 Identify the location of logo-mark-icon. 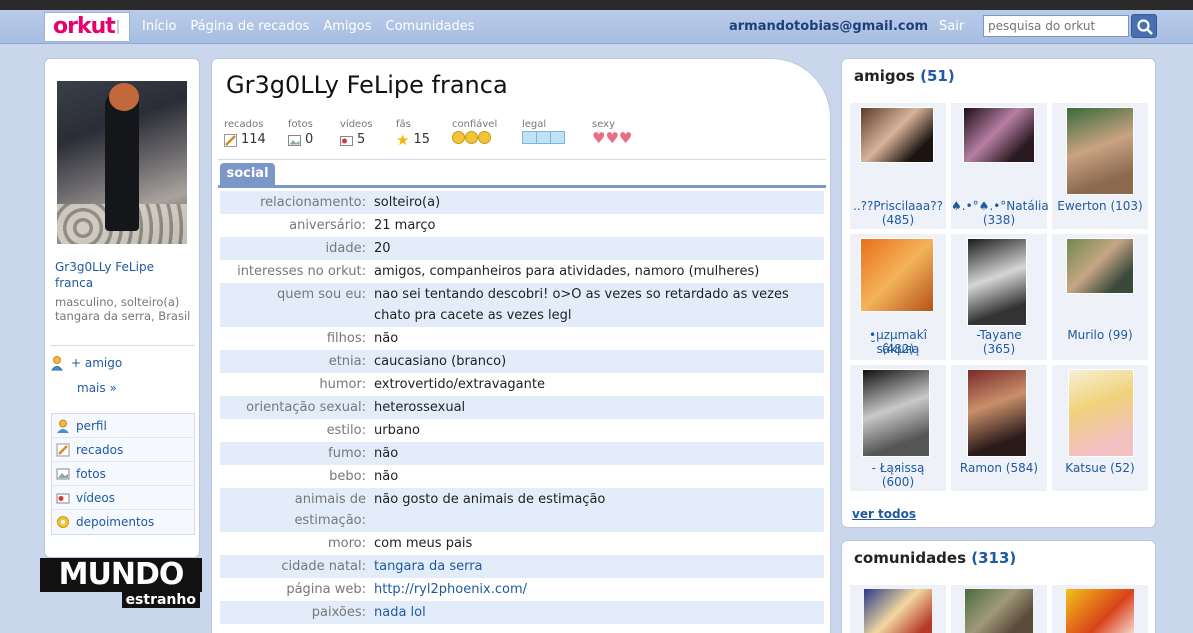
(121, 27).